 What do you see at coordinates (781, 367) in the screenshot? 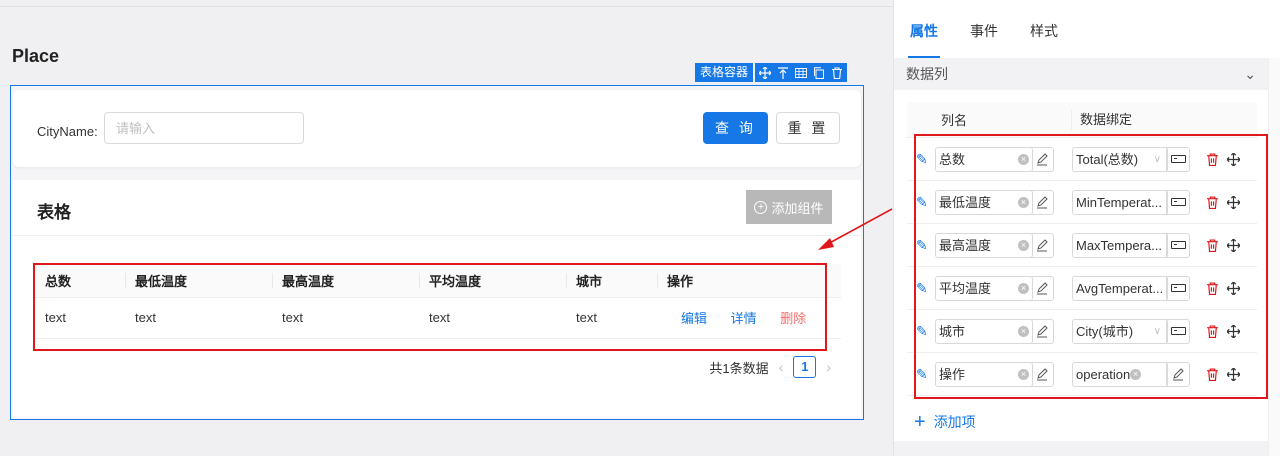
I see `prev-page-icon: ‹` at bounding box center [781, 367].